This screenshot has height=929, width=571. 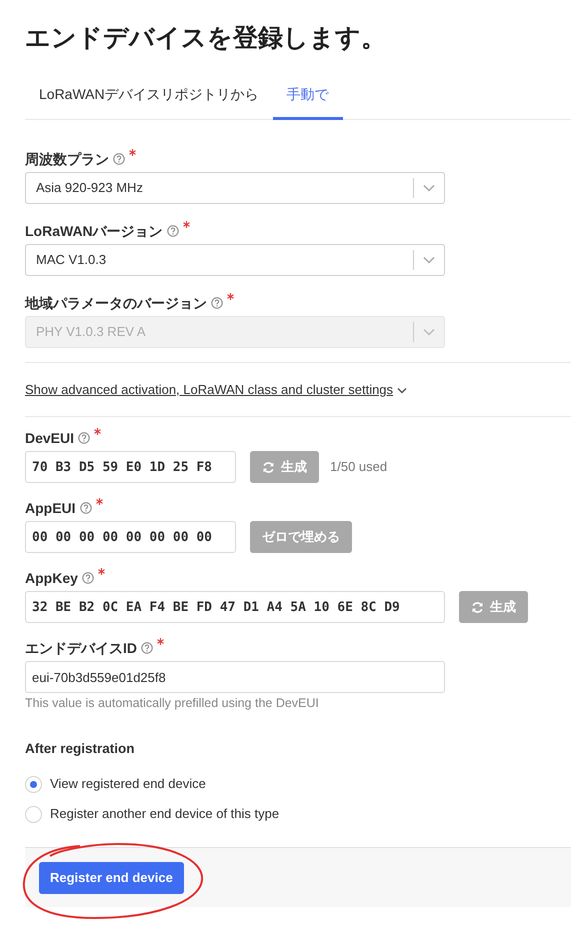 What do you see at coordinates (307, 100) in the screenshot?
I see `tab: 手動で` at bounding box center [307, 100].